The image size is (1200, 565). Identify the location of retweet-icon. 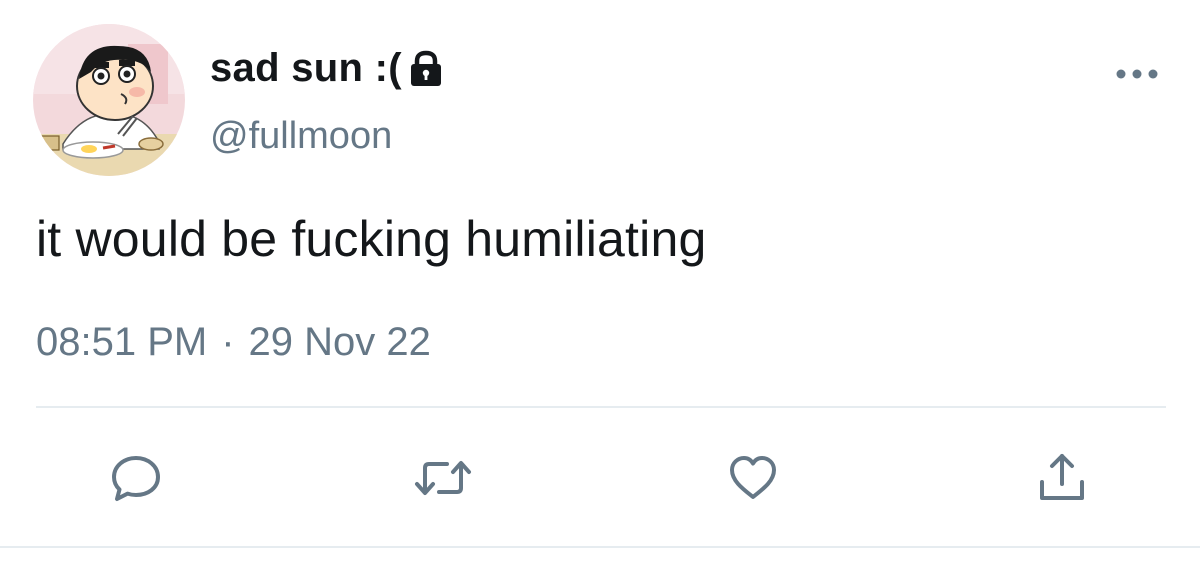
(443, 480).